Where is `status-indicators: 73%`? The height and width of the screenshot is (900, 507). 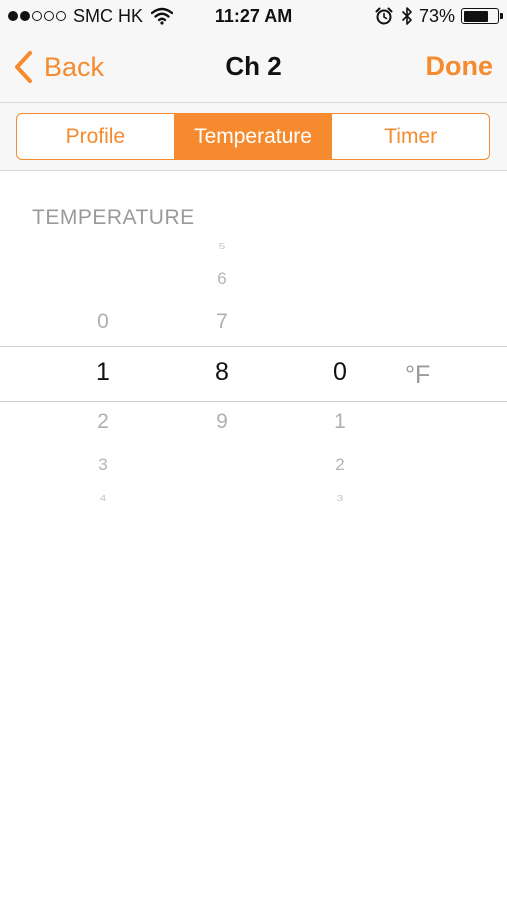 status-indicators: 73% is located at coordinates (439, 15).